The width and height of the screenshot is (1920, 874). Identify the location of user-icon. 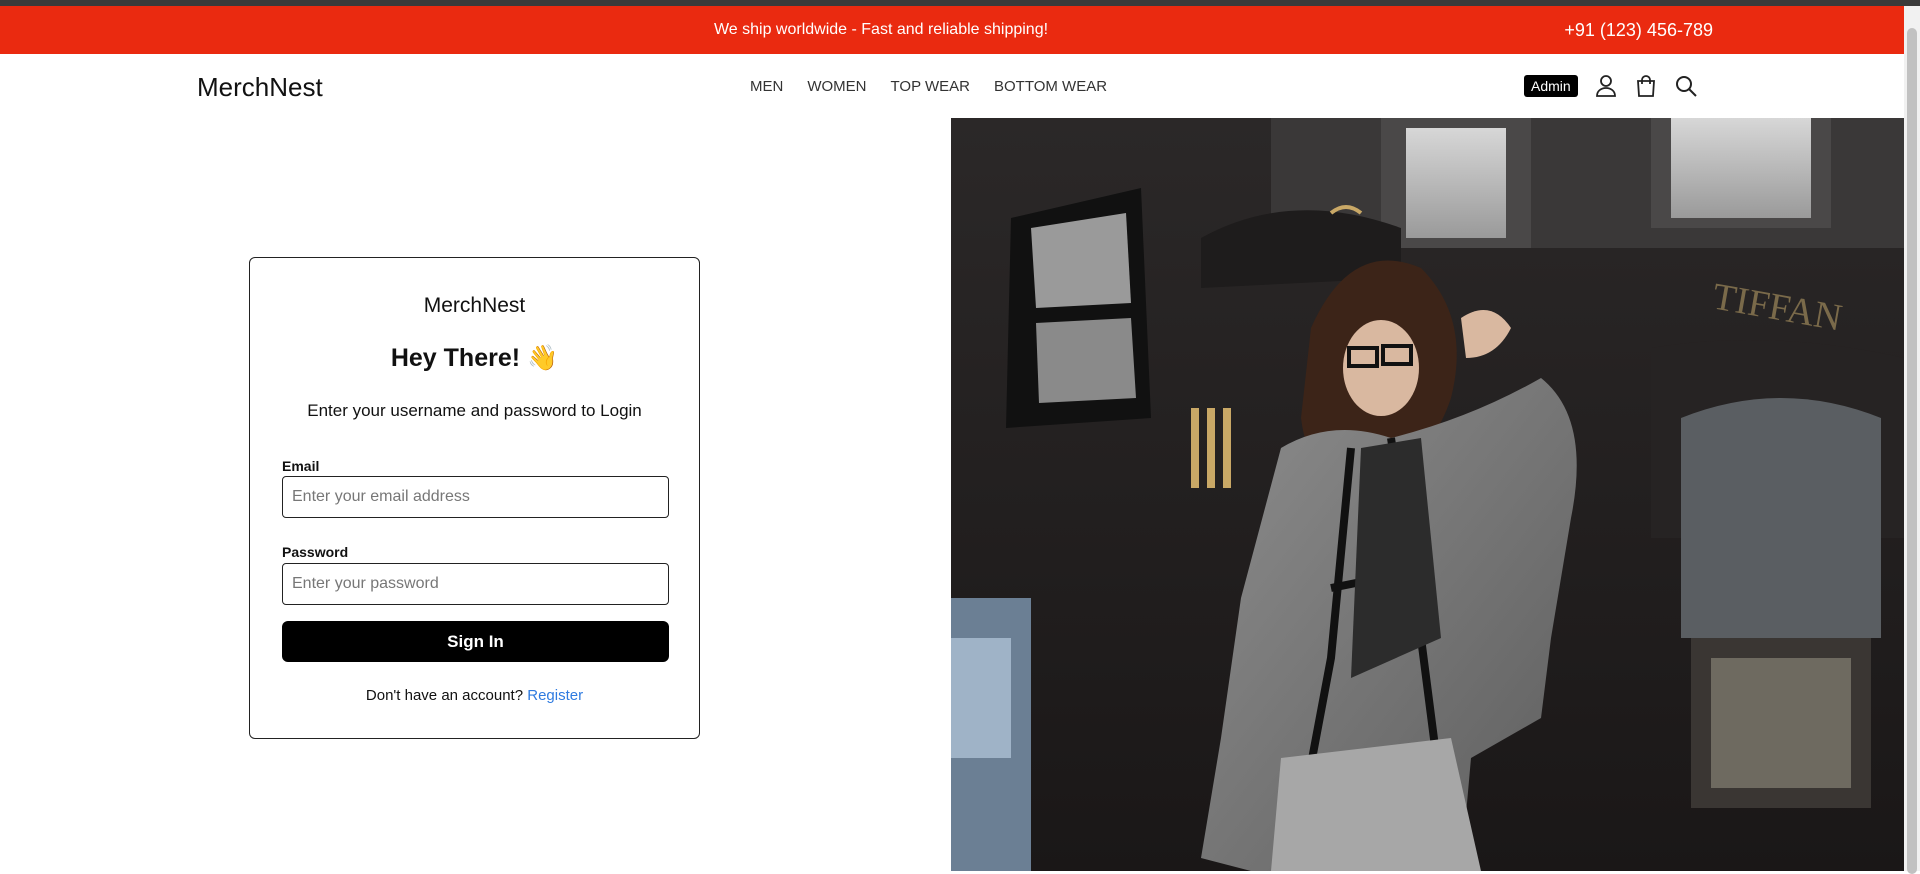
(1606, 86).